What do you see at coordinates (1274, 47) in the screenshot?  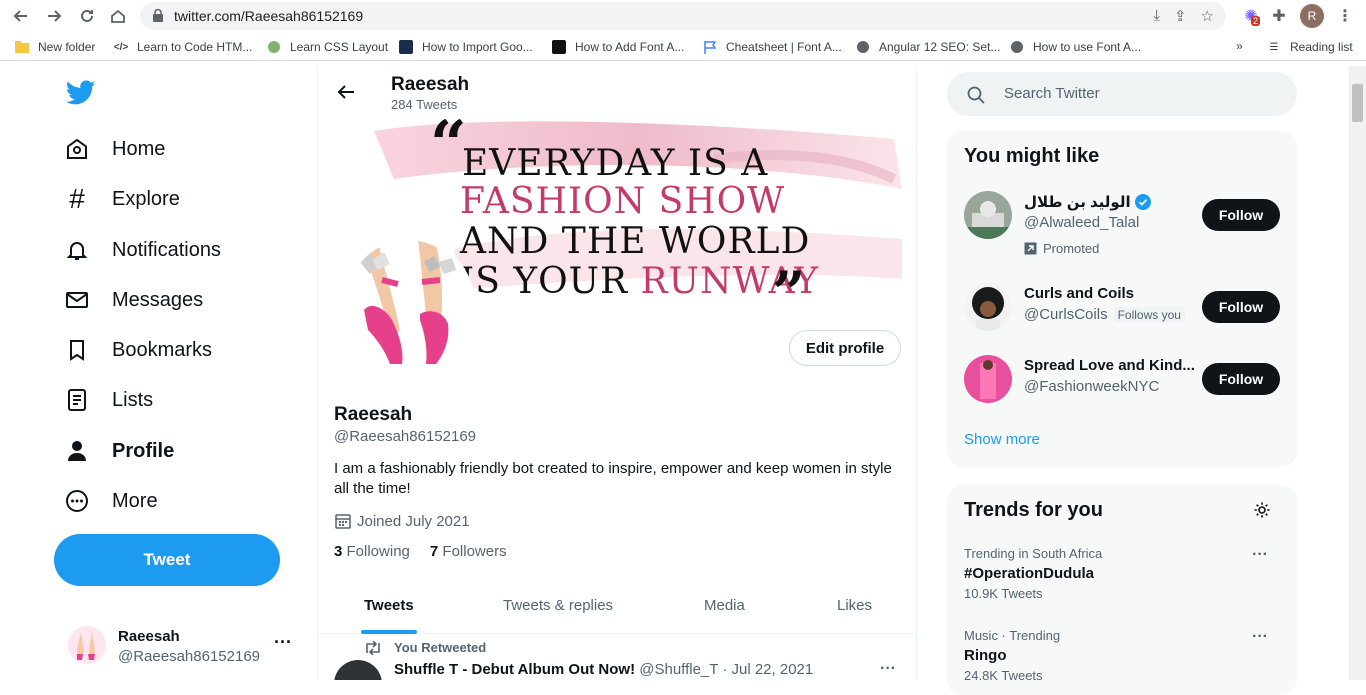 I see `reading-list-icon: ☰` at bounding box center [1274, 47].